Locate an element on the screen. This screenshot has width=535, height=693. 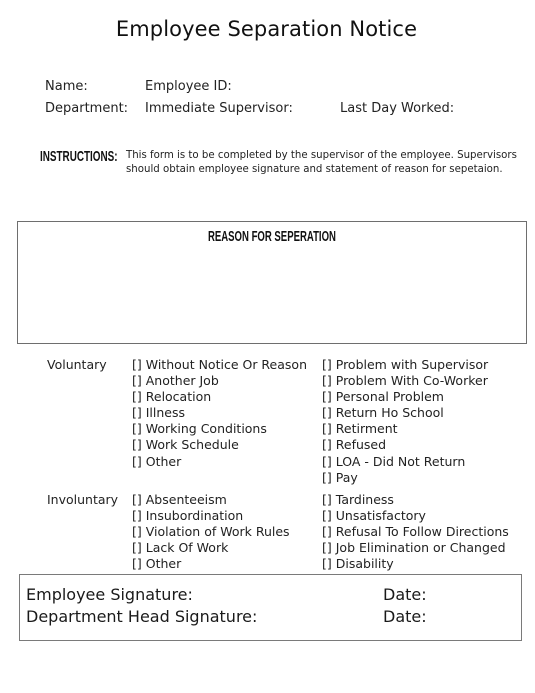
voluntary-label: Voluntary is located at coordinates (77, 364).